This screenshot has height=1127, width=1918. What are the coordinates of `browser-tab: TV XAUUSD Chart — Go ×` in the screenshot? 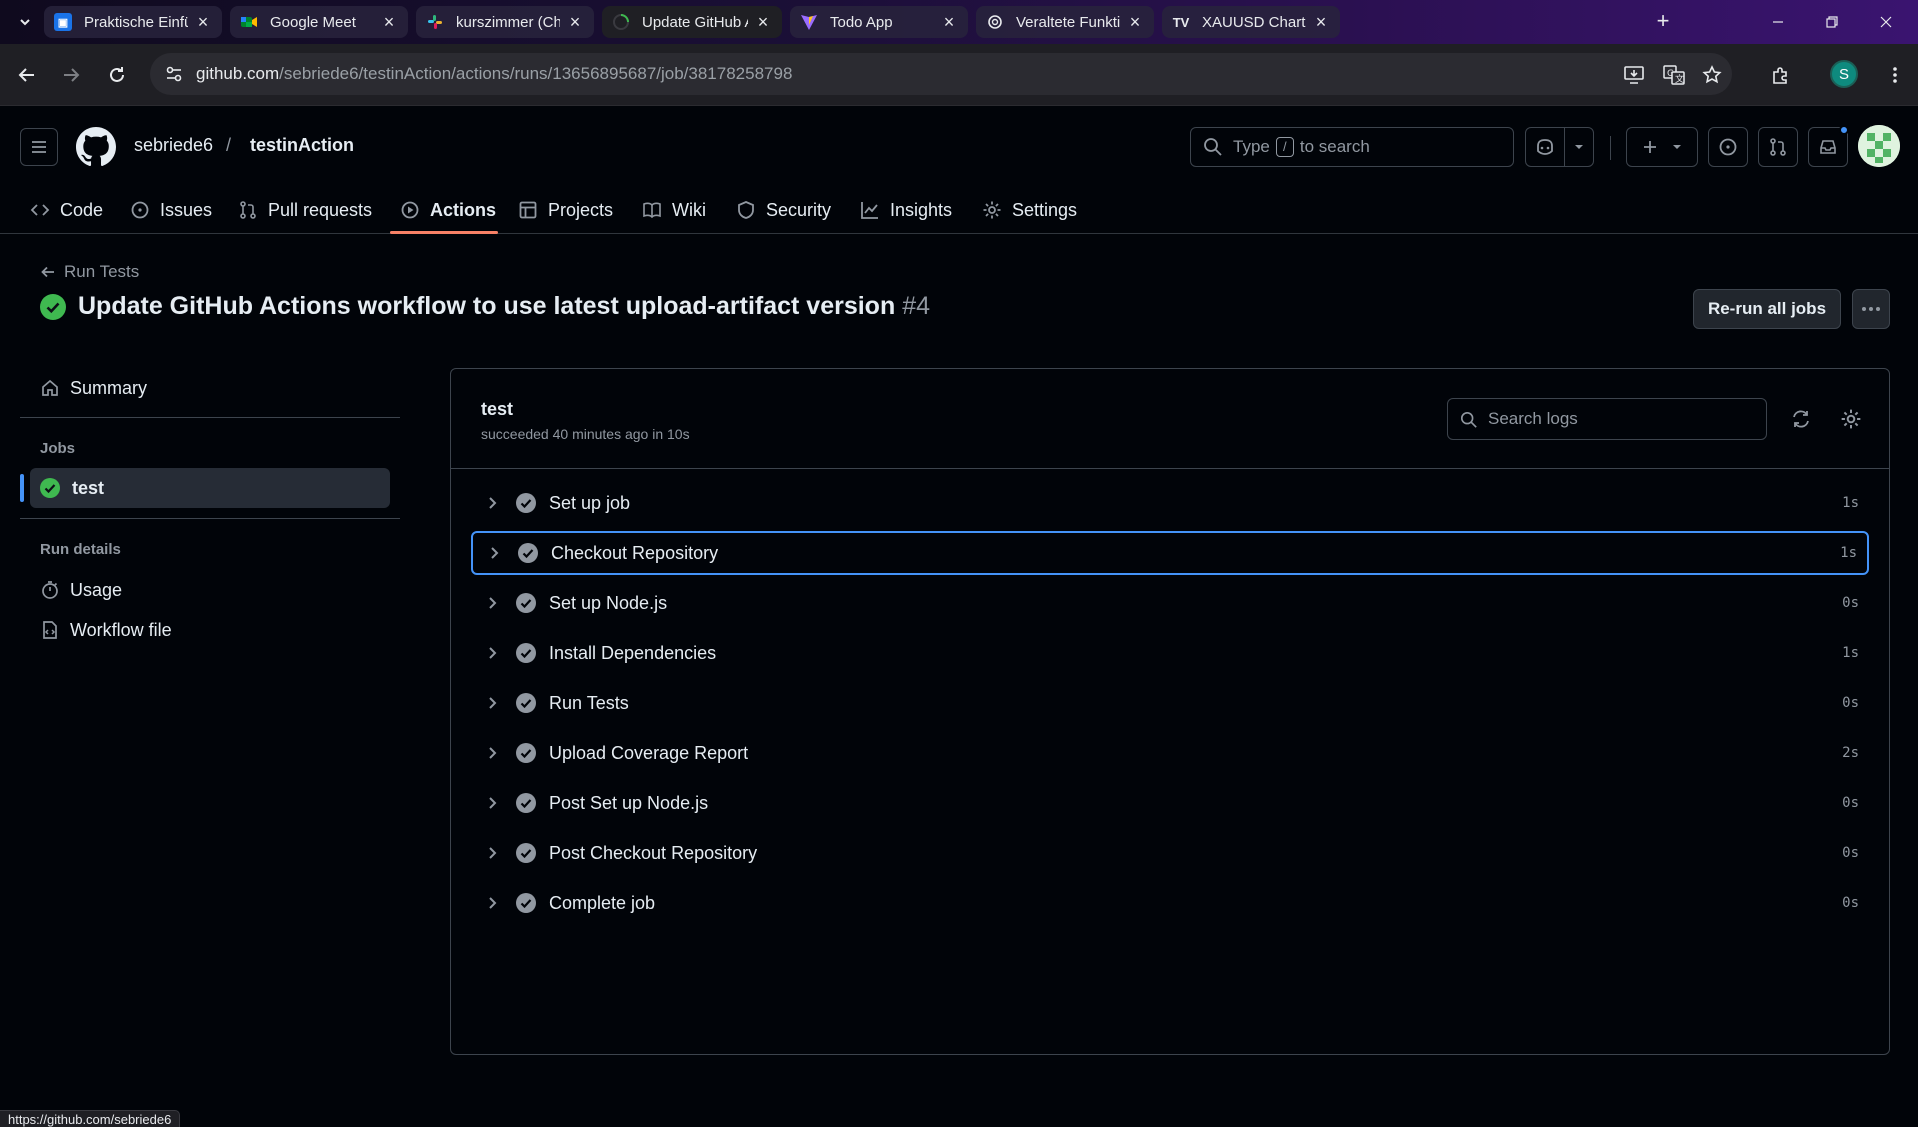 It's located at (1251, 22).